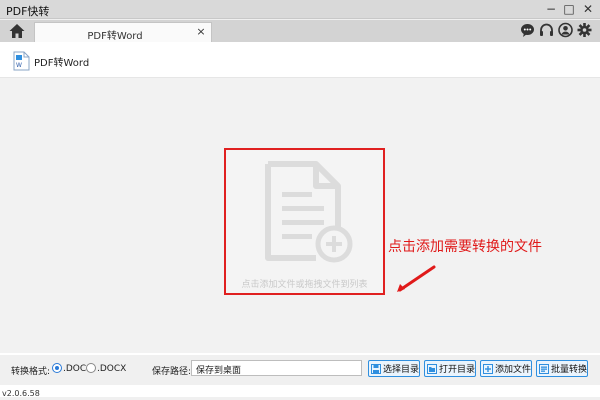 The width and height of the screenshot is (600, 400). What do you see at coordinates (513, 370) in the screenshot?
I see `add-file-label: 添加文件` at bounding box center [513, 370].